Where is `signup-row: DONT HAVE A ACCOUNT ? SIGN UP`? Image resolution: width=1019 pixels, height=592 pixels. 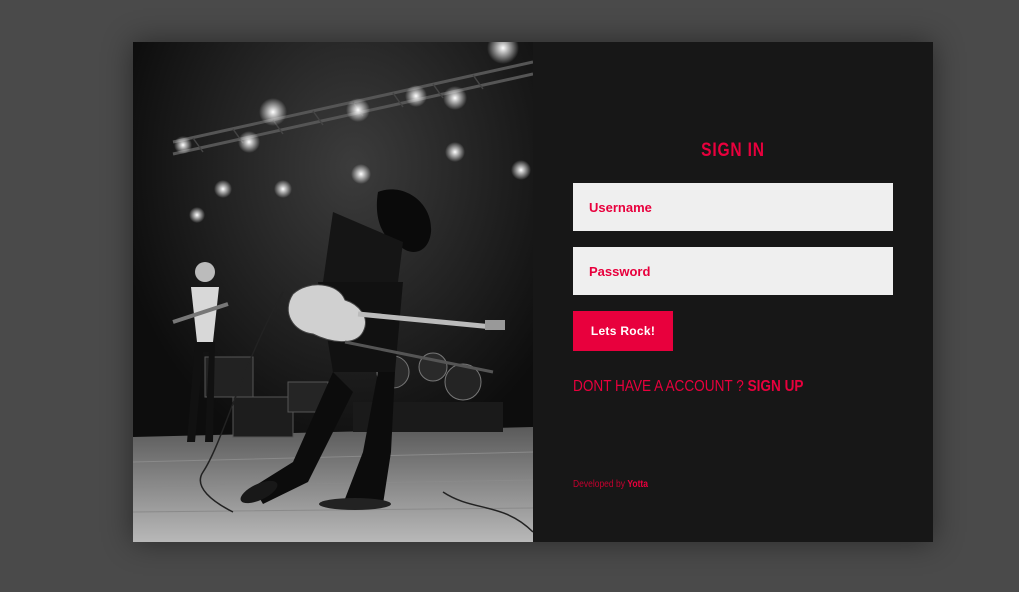 signup-row: DONT HAVE A ACCOUNT ? SIGN UP is located at coordinates (688, 387).